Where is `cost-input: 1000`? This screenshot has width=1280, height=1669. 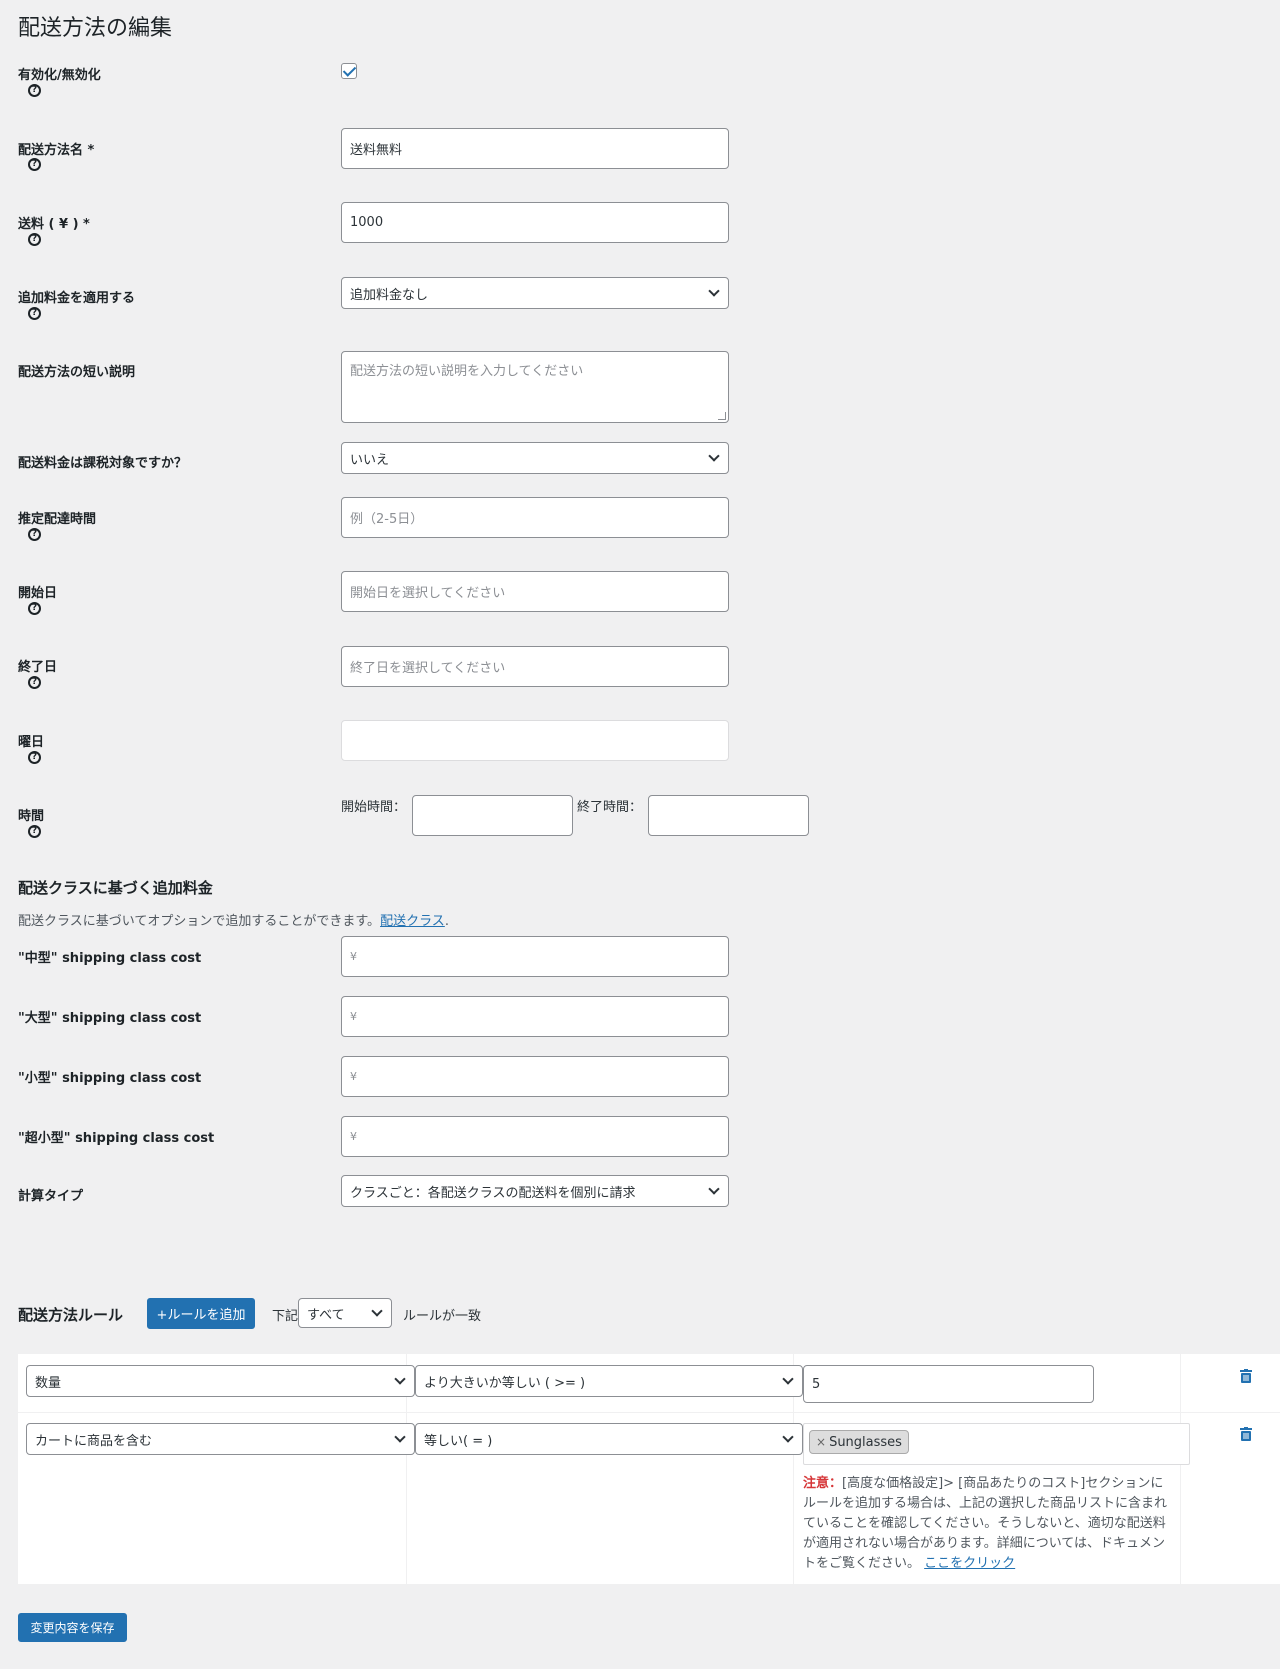
cost-input: 1000 is located at coordinates (535, 222).